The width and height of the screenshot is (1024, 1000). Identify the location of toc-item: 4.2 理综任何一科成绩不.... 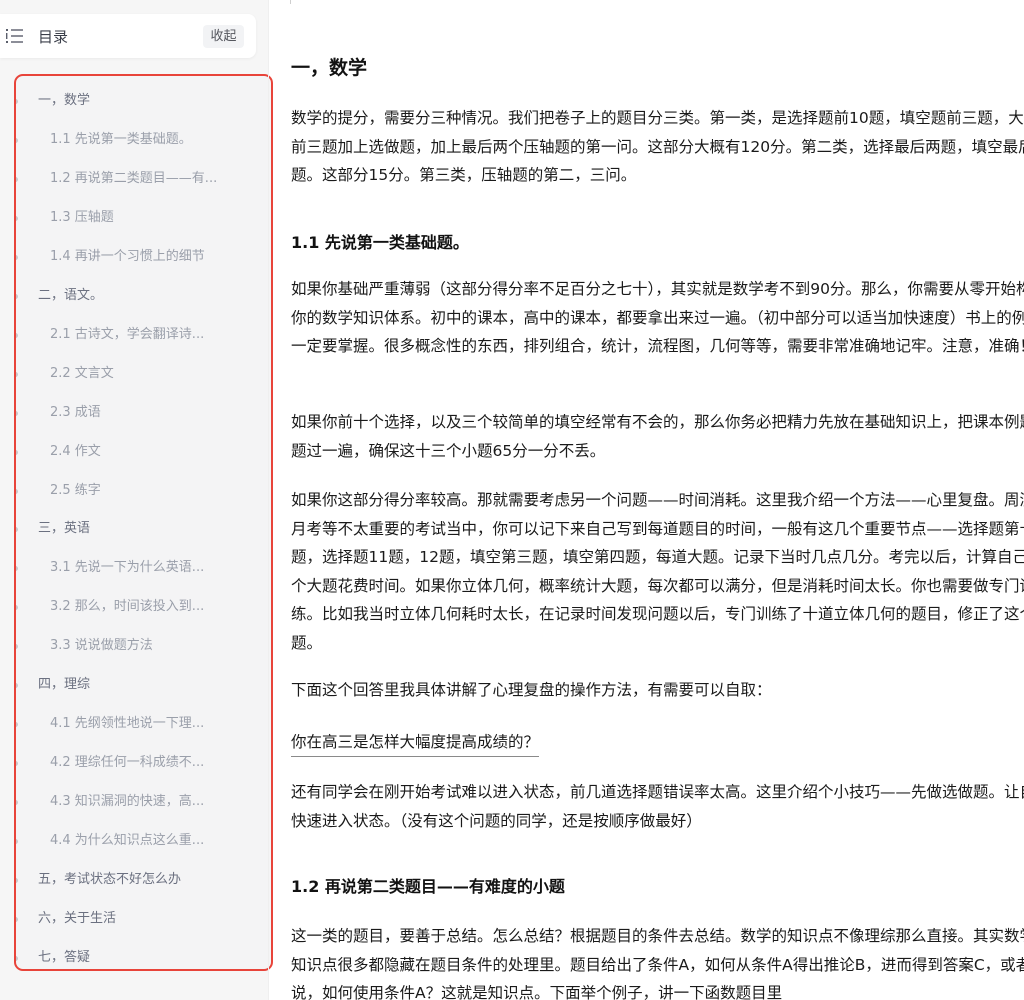
(127, 763).